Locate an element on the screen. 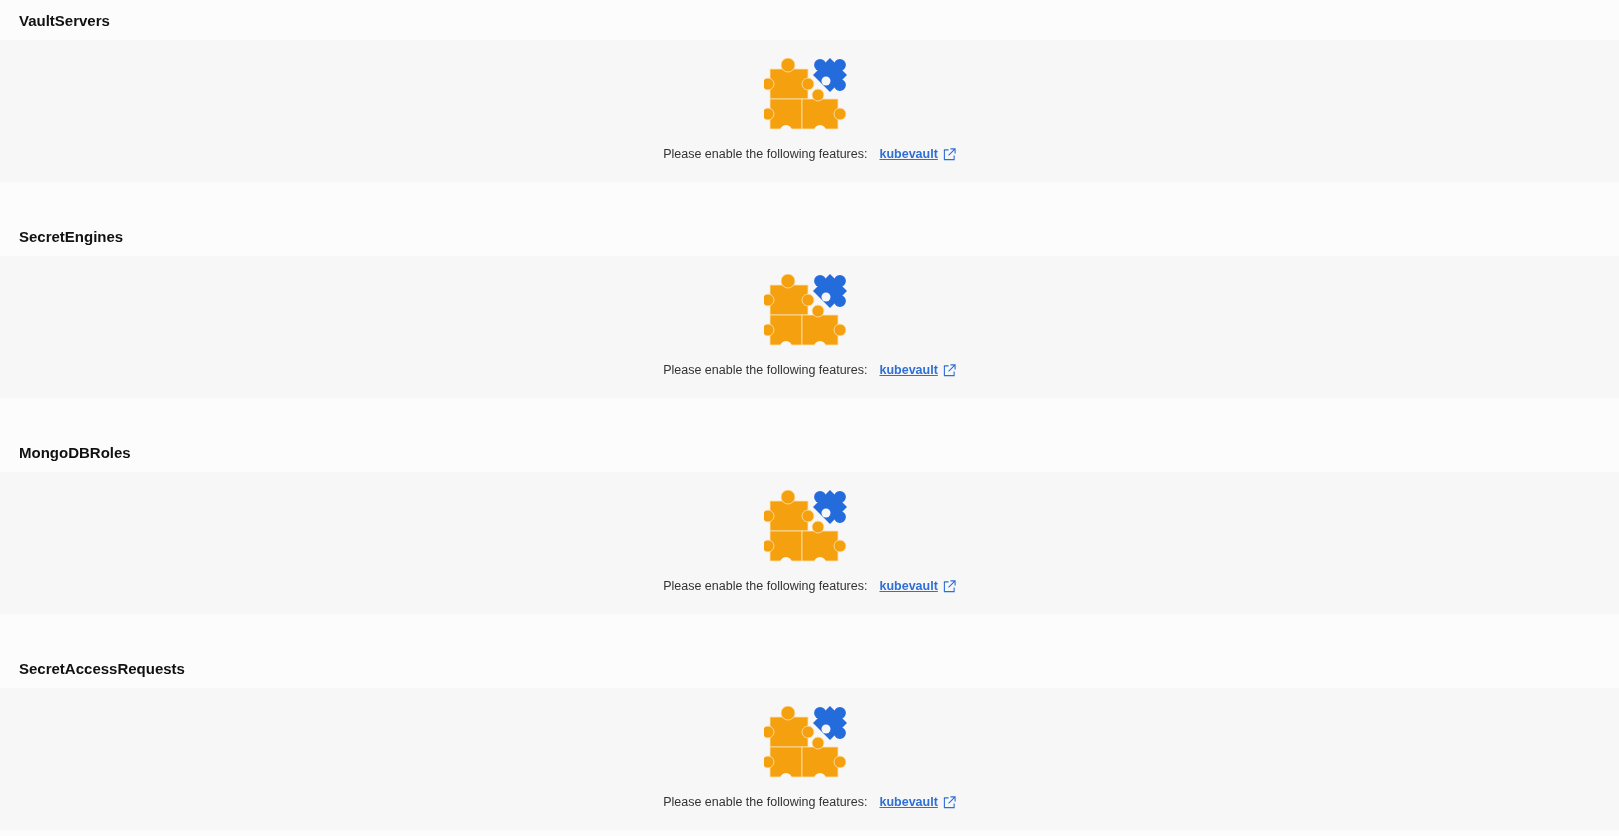 The image size is (1619, 836). section-title: MongoDBRoles is located at coordinates (75, 452).